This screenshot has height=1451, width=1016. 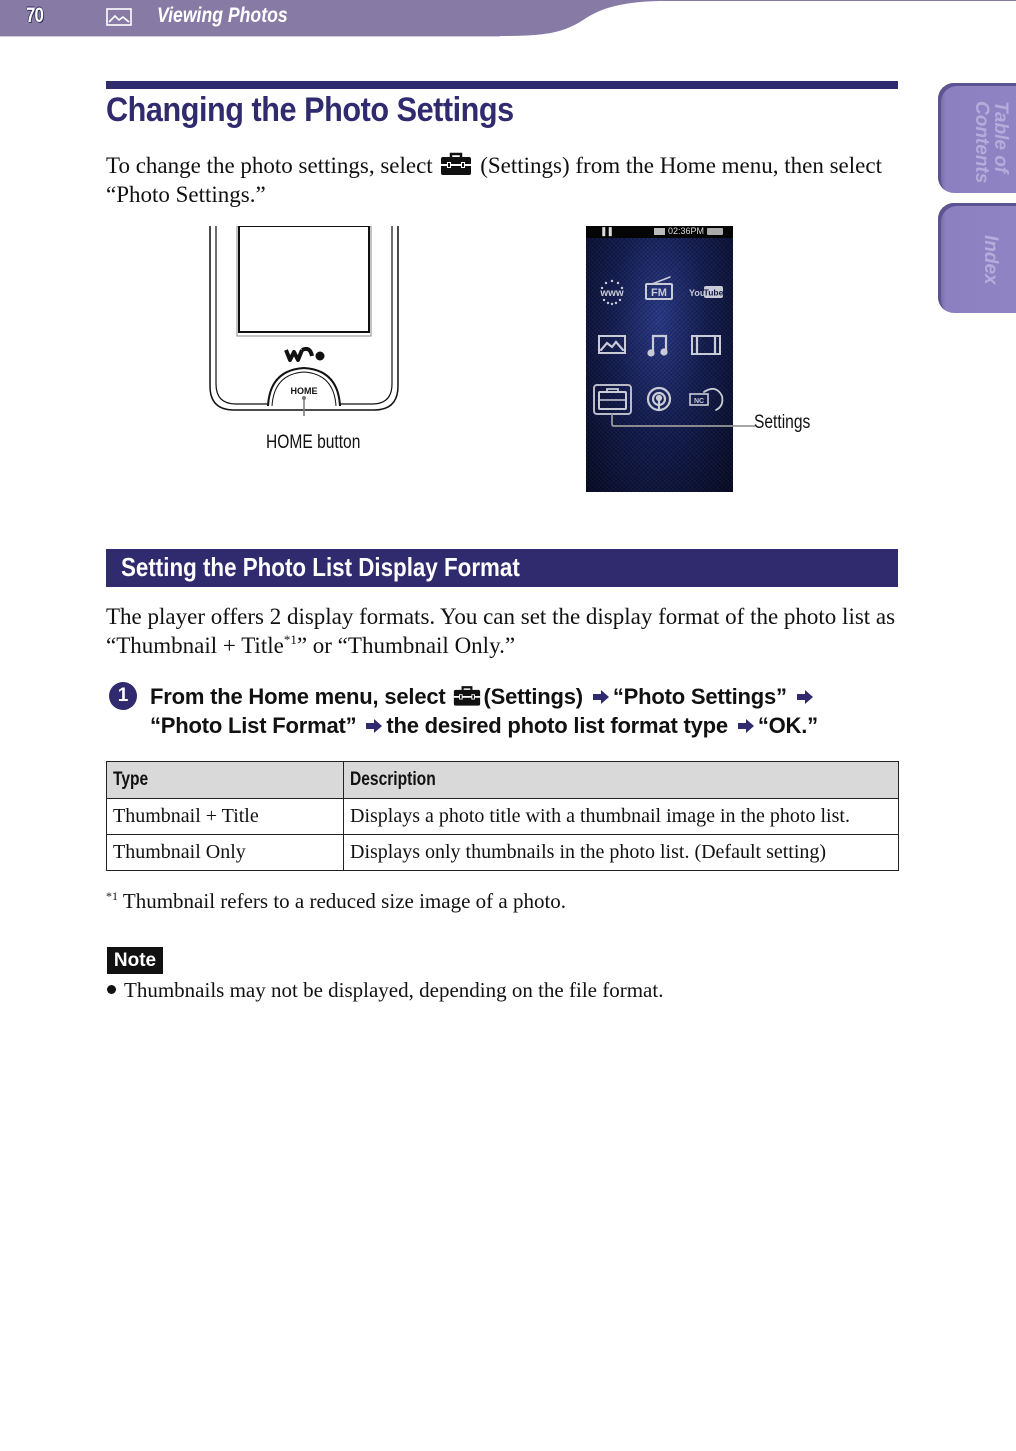 What do you see at coordinates (502, 85) in the screenshot?
I see `title-rule` at bounding box center [502, 85].